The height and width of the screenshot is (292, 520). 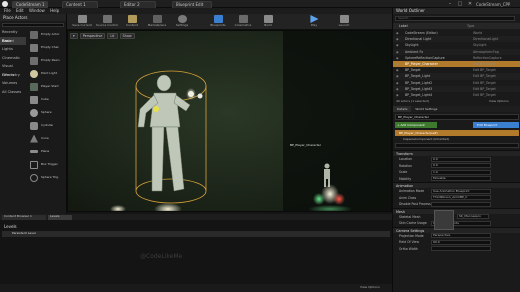 I want to click on actor-item: Player Start, so click(x=47, y=86).